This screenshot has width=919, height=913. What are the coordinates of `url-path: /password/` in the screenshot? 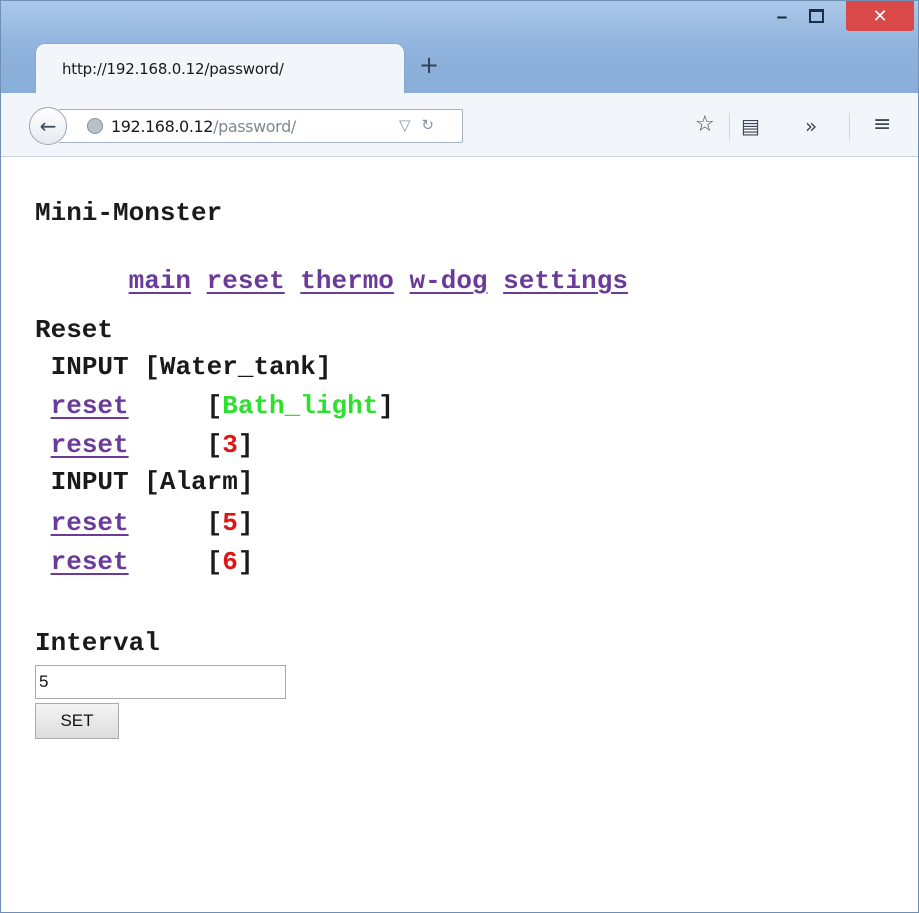 It's located at (254, 126).